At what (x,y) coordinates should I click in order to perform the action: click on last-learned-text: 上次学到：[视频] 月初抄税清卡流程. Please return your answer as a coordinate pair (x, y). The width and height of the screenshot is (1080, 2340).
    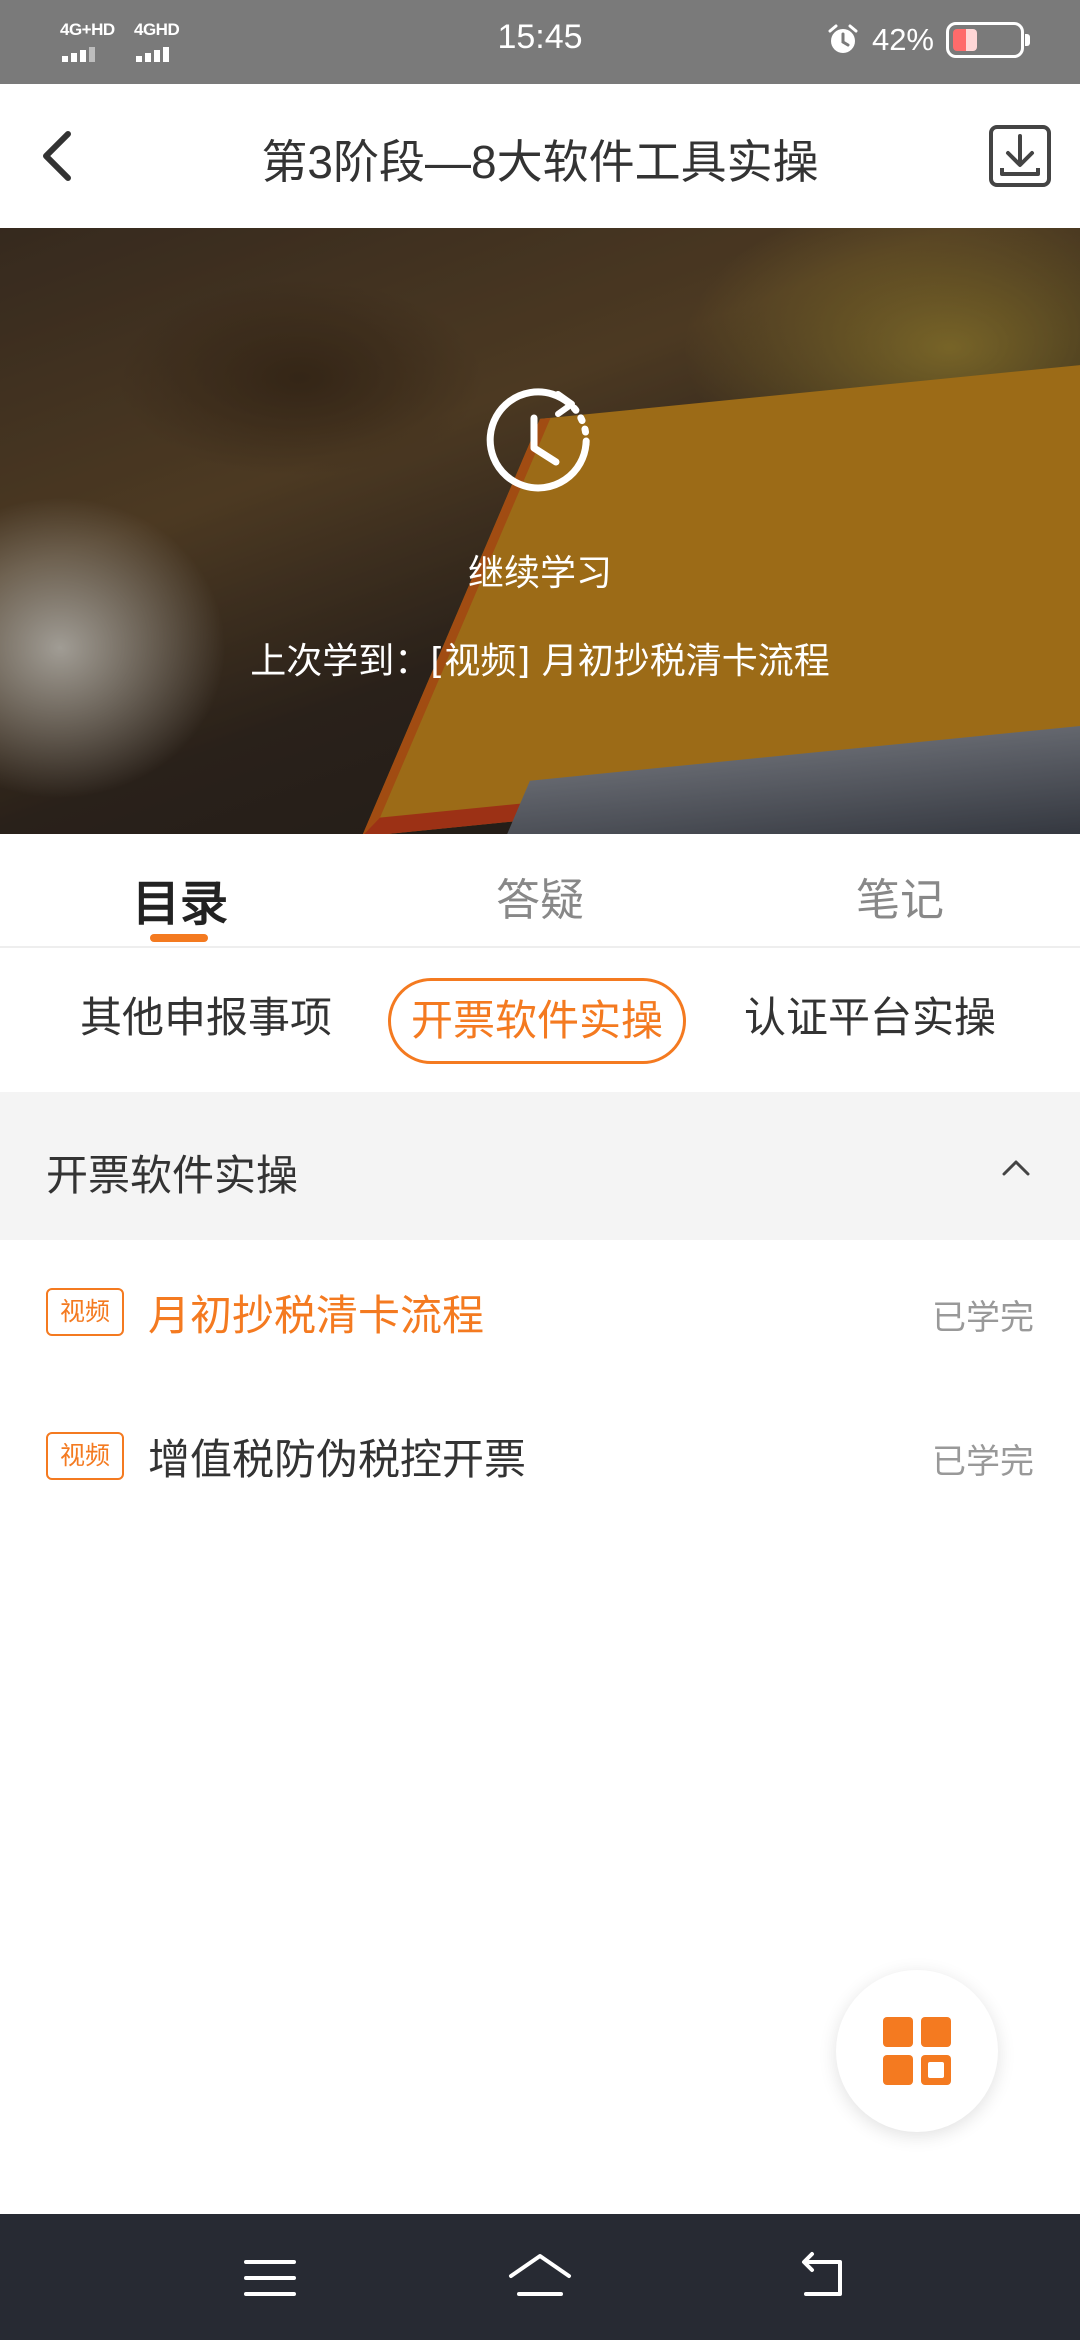
    Looking at the image, I should click on (540, 661).